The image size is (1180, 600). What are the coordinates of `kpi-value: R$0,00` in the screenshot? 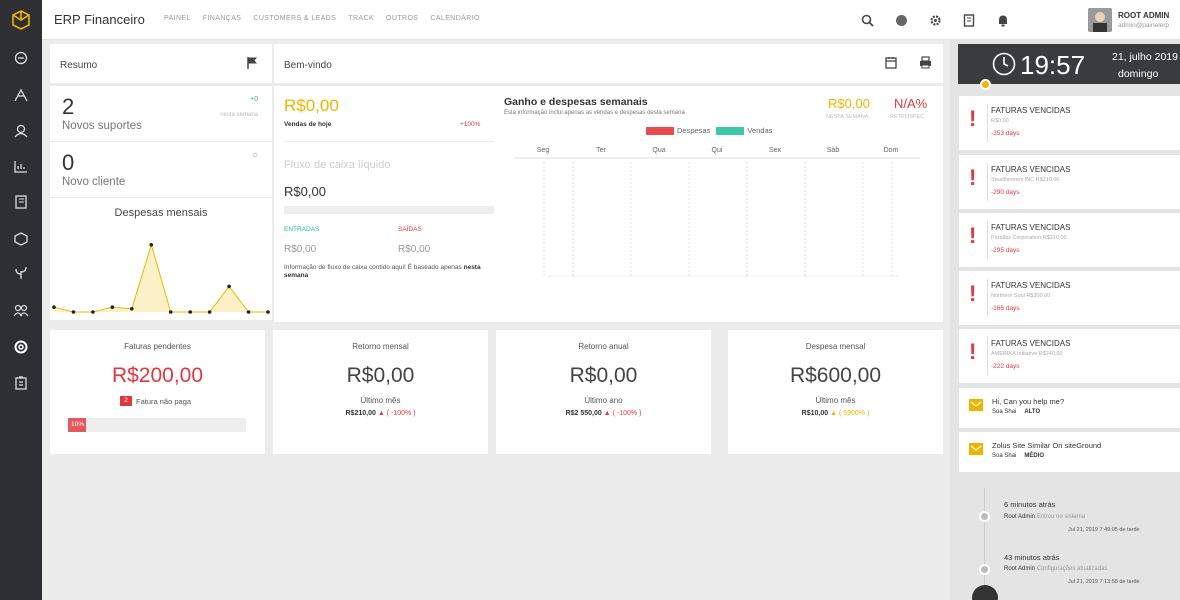 It's located at (603, 375).